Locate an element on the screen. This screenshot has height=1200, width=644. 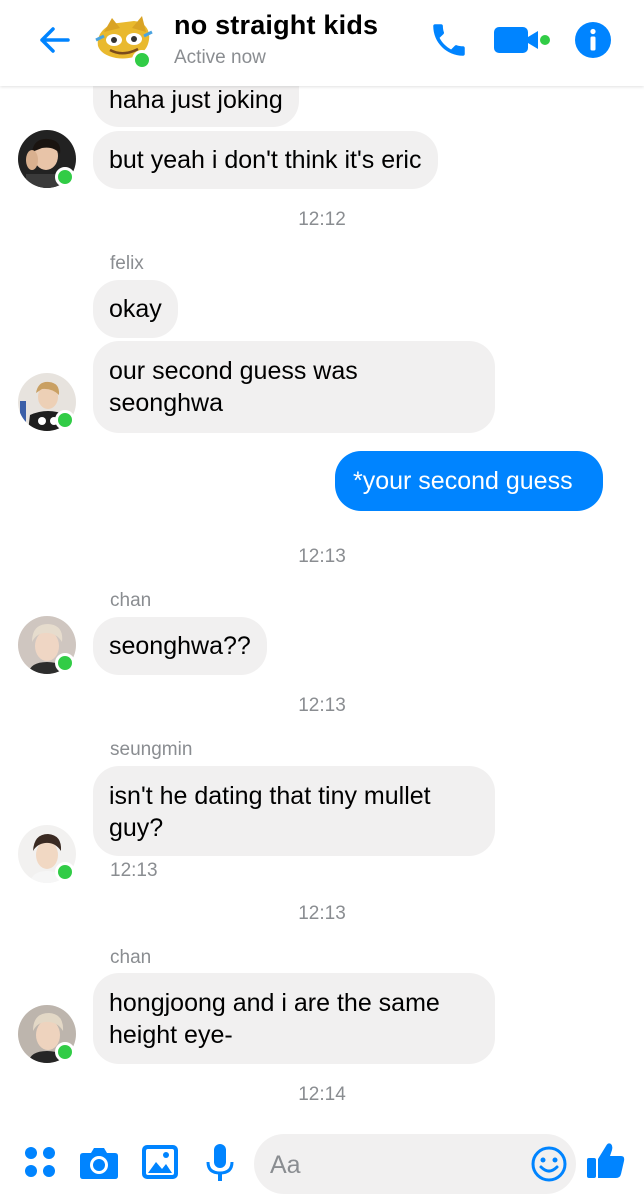
message-time: 12:13 is located at coordinates (134, 870).